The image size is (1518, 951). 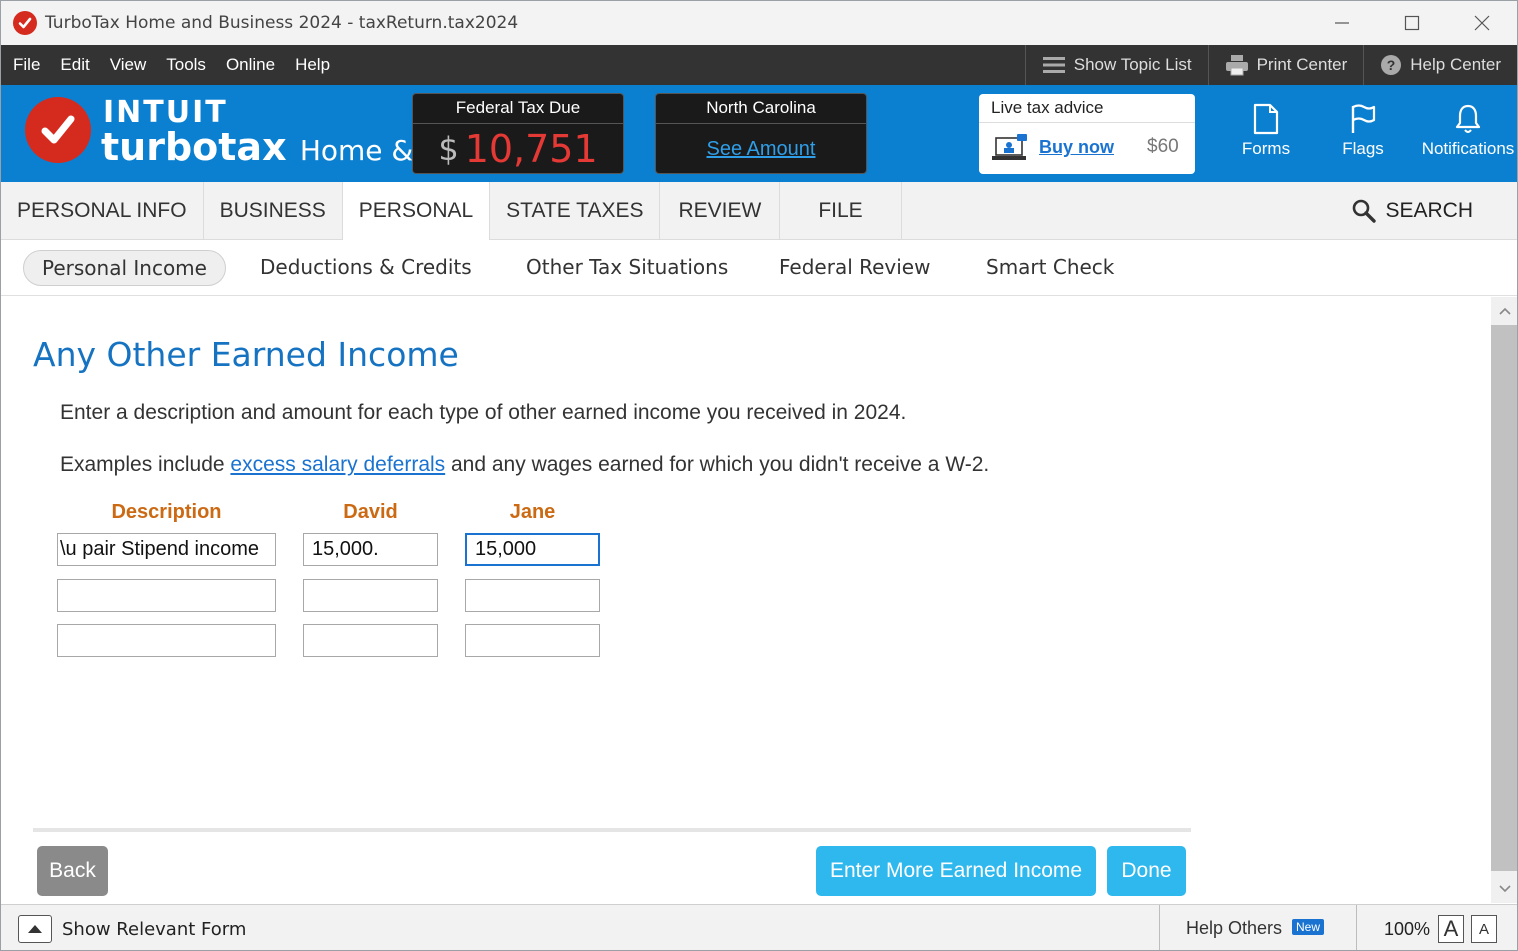 What do you see at coordinates (25, 23) in the screenshot?
I see `turbotax-check-icon` at bounding box center [25, 23].